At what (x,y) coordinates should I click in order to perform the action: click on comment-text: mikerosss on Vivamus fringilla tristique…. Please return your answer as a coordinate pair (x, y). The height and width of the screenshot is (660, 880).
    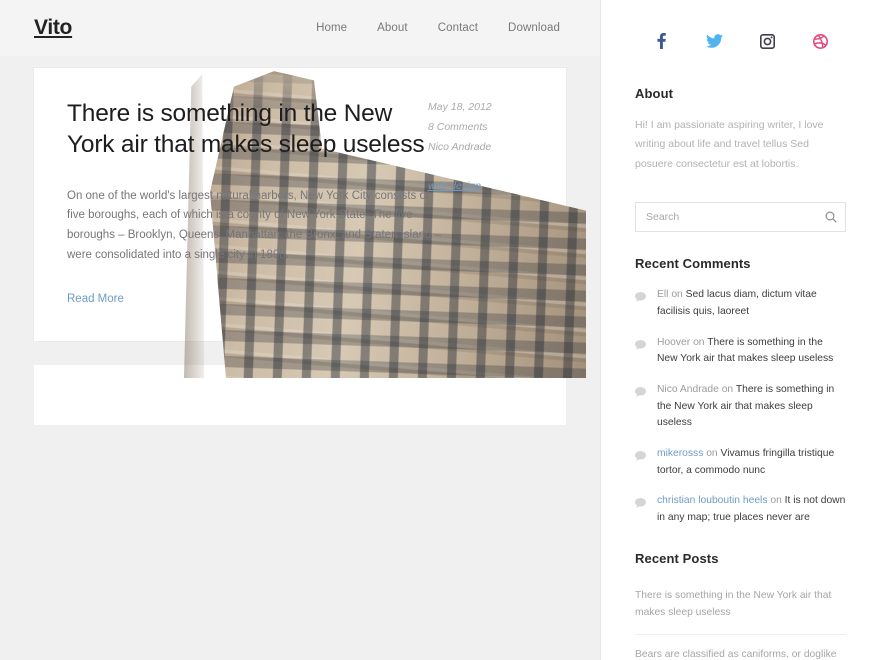
    Looking at the image, I should click on (751, 462).